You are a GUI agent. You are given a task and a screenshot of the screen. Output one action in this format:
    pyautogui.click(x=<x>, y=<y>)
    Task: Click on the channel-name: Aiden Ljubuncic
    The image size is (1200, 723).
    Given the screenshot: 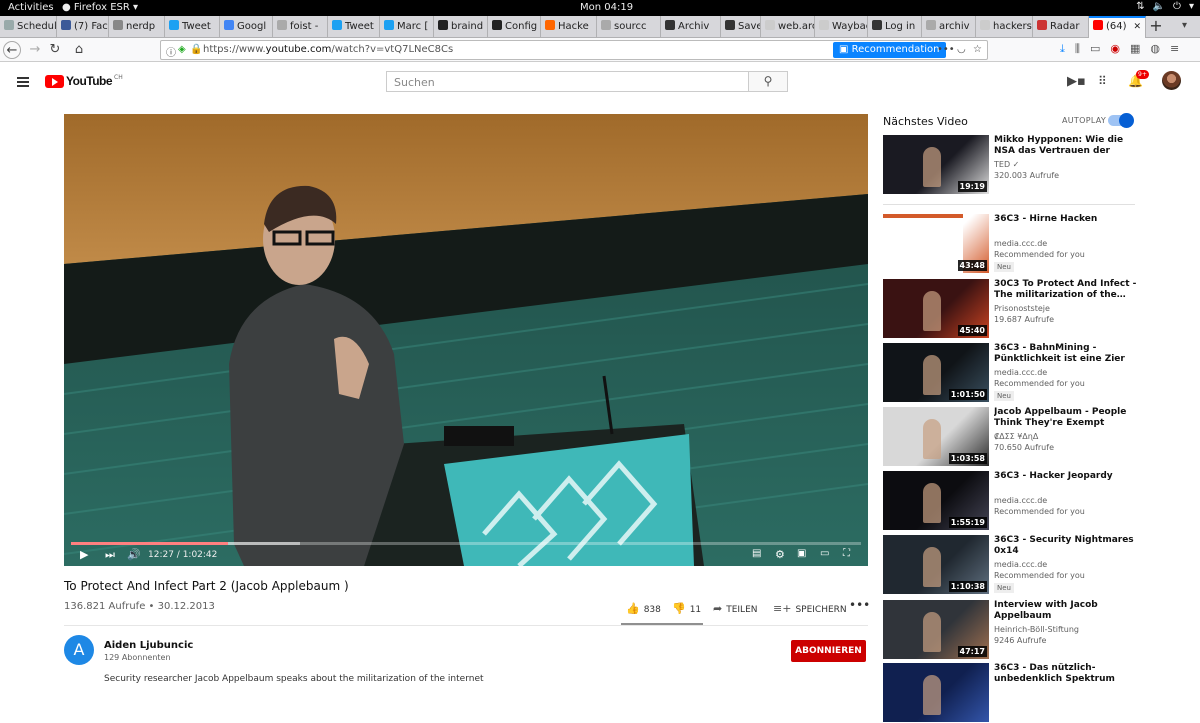 What is the action you would take?
    pyautogui.click(x=148, y=645)
    